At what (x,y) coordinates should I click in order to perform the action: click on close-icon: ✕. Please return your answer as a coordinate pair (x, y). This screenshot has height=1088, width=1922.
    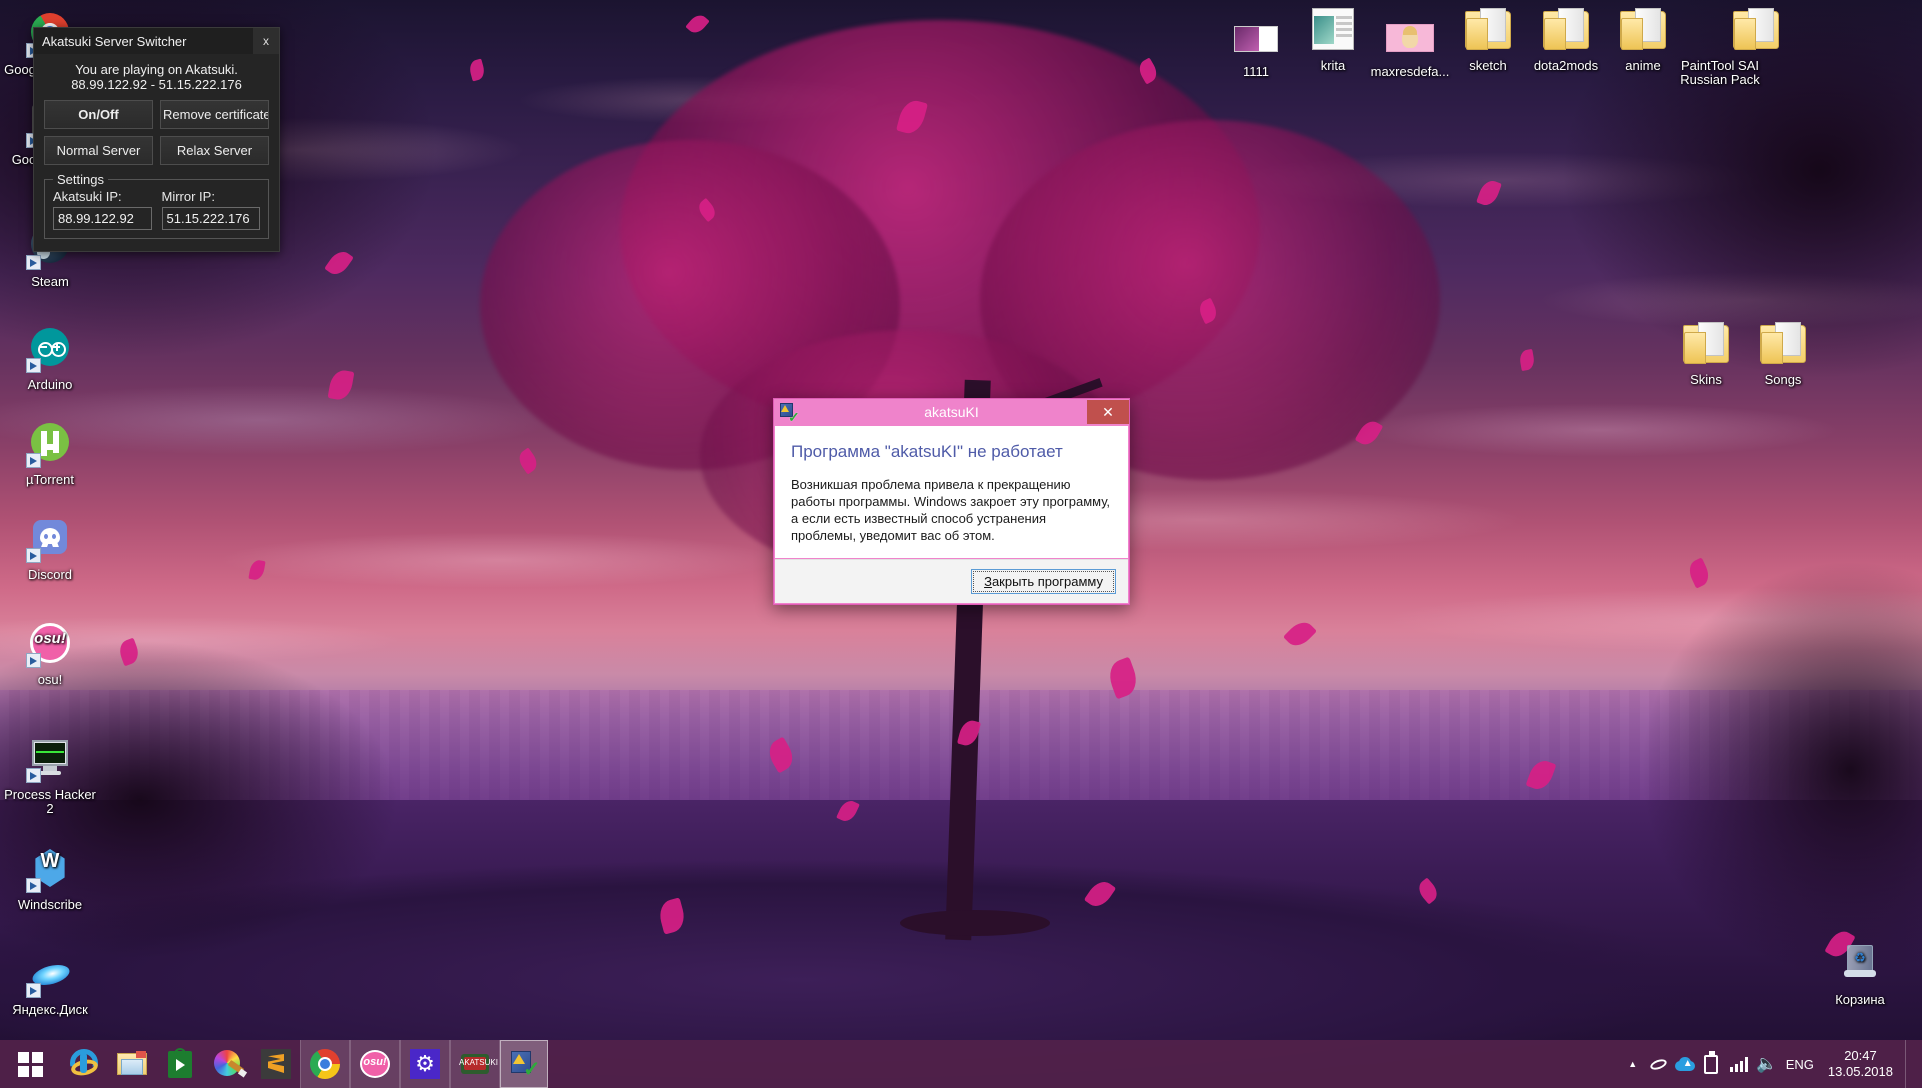
    Looking at the image, I should click on (1108, 412).